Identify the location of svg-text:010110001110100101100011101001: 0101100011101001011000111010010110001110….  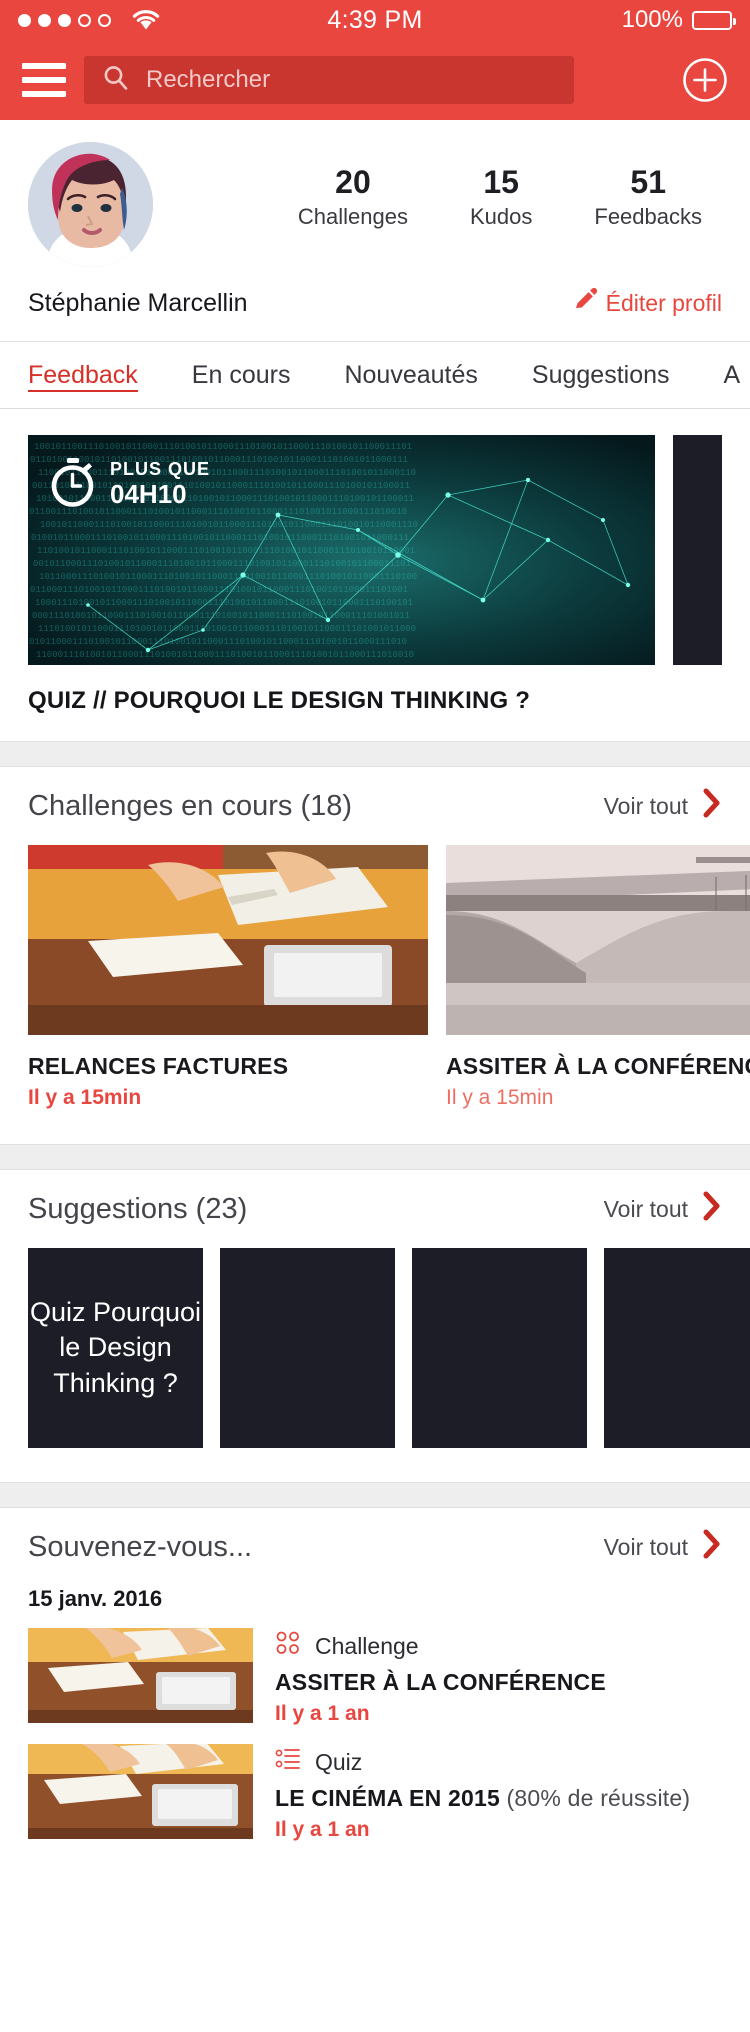
(218, 642).